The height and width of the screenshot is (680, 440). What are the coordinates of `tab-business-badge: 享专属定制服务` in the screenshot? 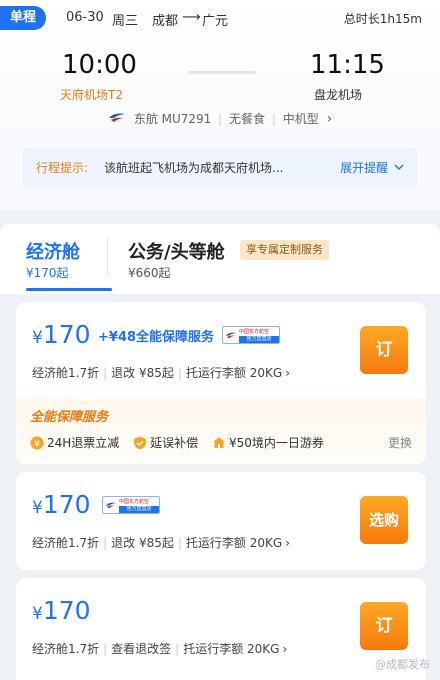 It's located at (284, 250).